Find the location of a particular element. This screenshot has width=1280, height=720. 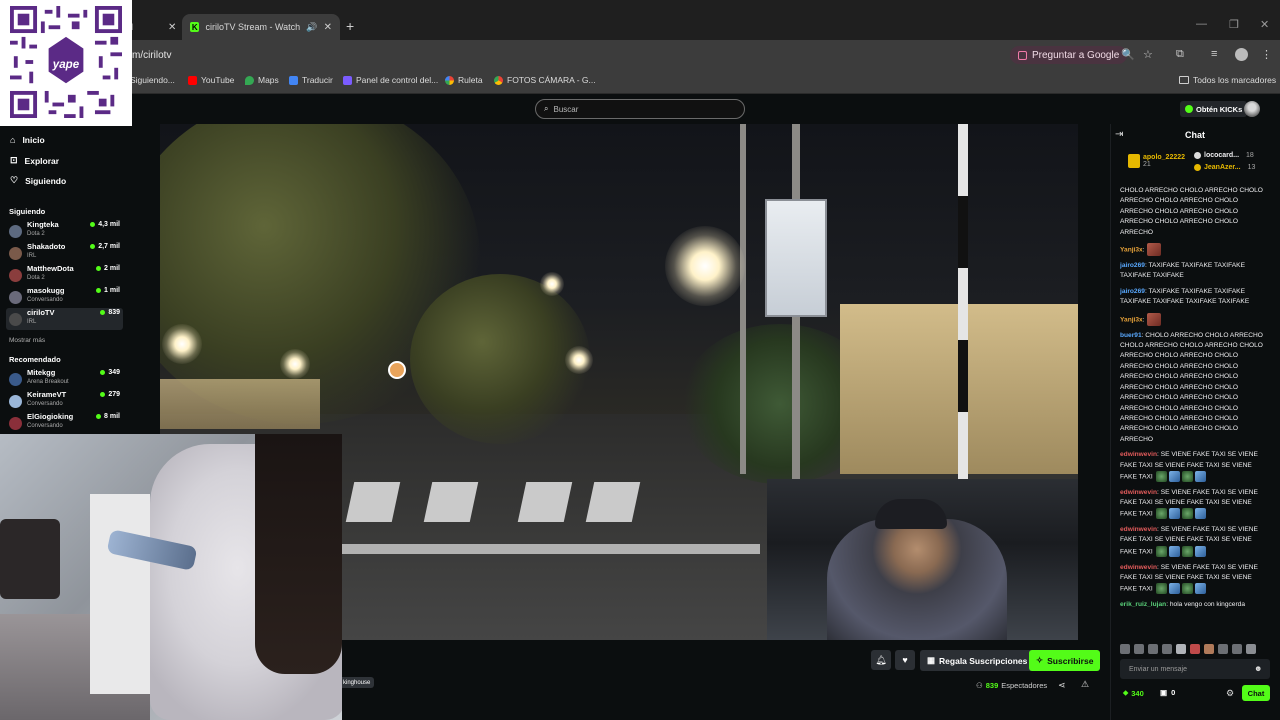

sidebar-channel-cirilotv: ciriloTV IRL 839 is located at coordinates (64, 319).